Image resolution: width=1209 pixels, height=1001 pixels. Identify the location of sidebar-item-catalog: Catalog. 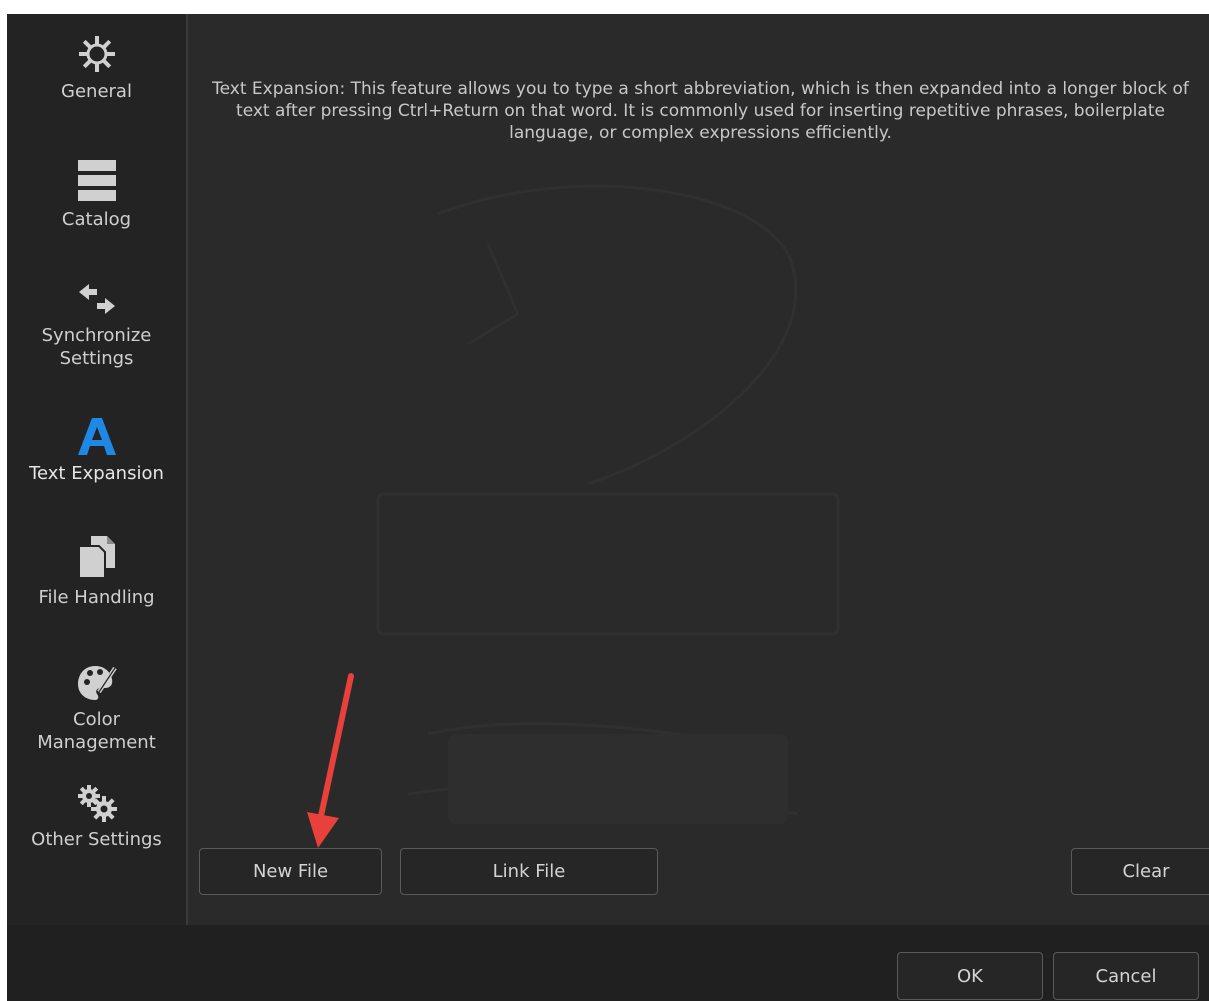
(96, 195).